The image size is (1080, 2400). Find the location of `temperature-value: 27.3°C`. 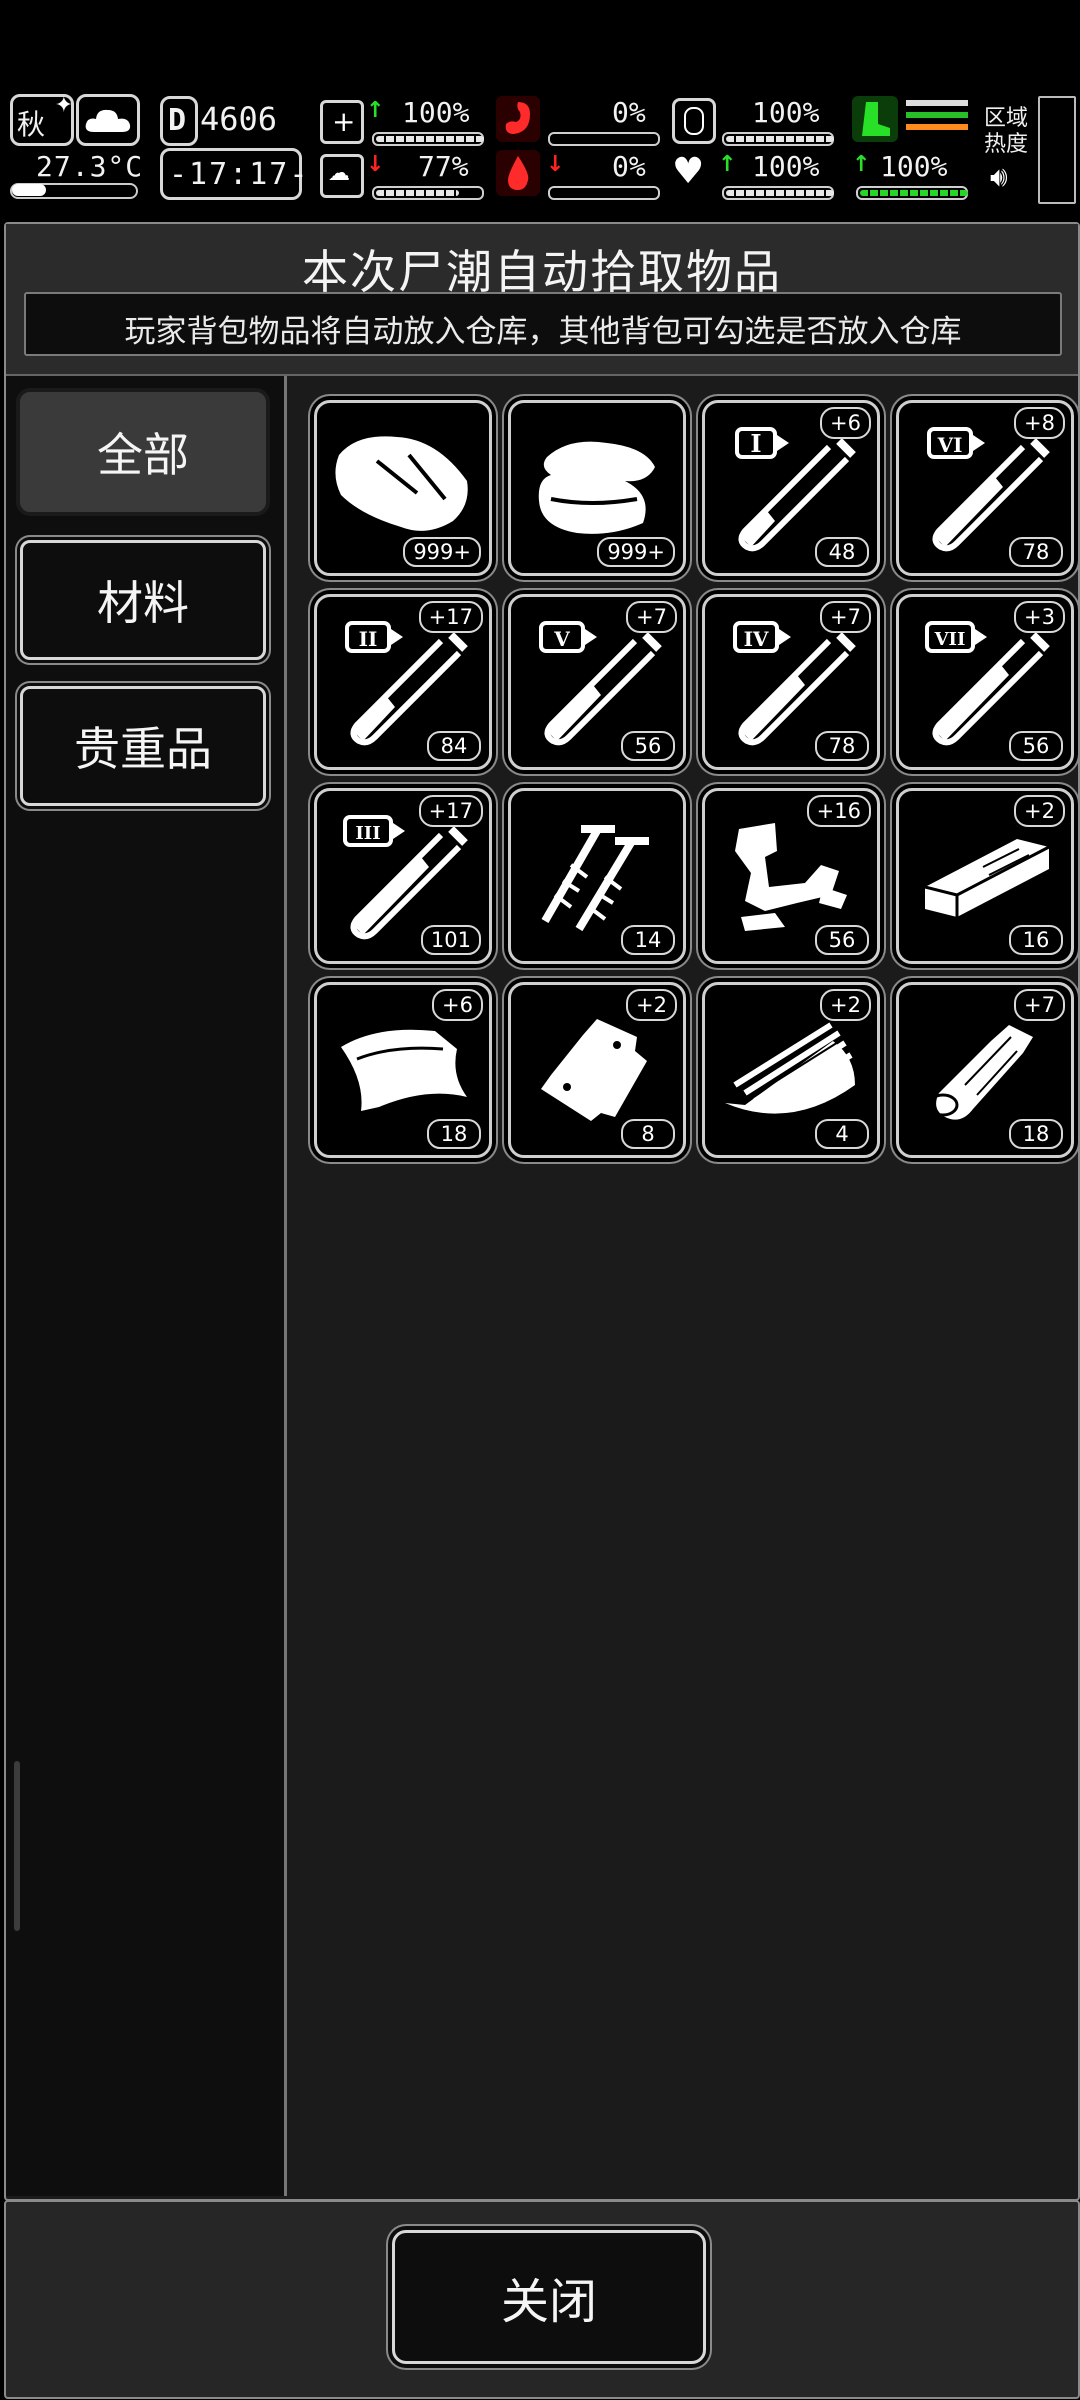

temperature-value: 27.3°C is located at coordinates (90, 166).